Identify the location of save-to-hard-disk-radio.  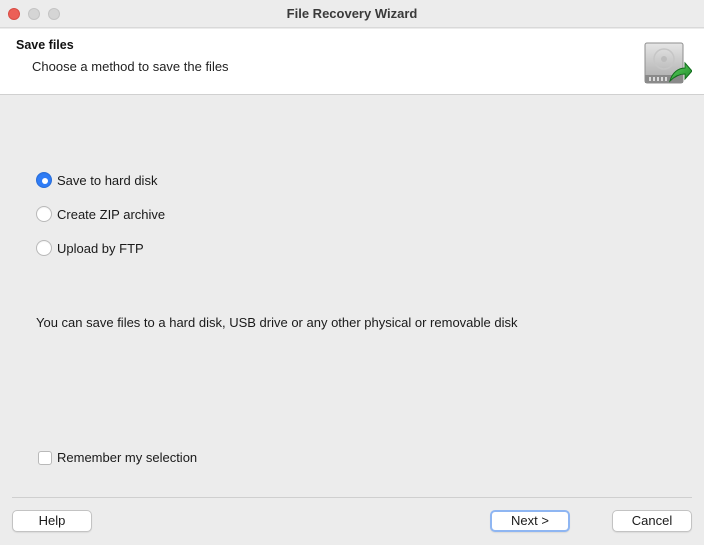
(44, 180).